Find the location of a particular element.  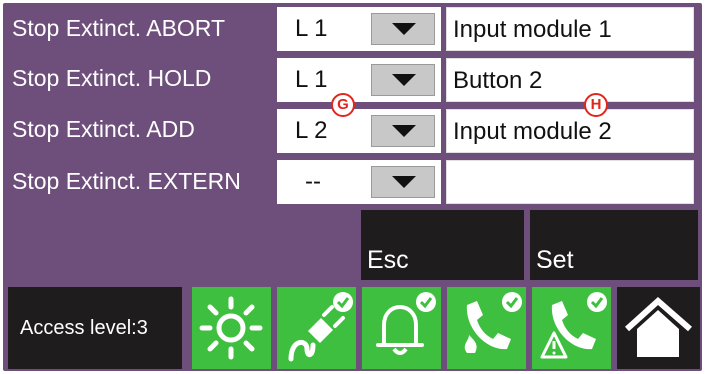

hold-level-select: L 1 is located at coordinates (359, 80).